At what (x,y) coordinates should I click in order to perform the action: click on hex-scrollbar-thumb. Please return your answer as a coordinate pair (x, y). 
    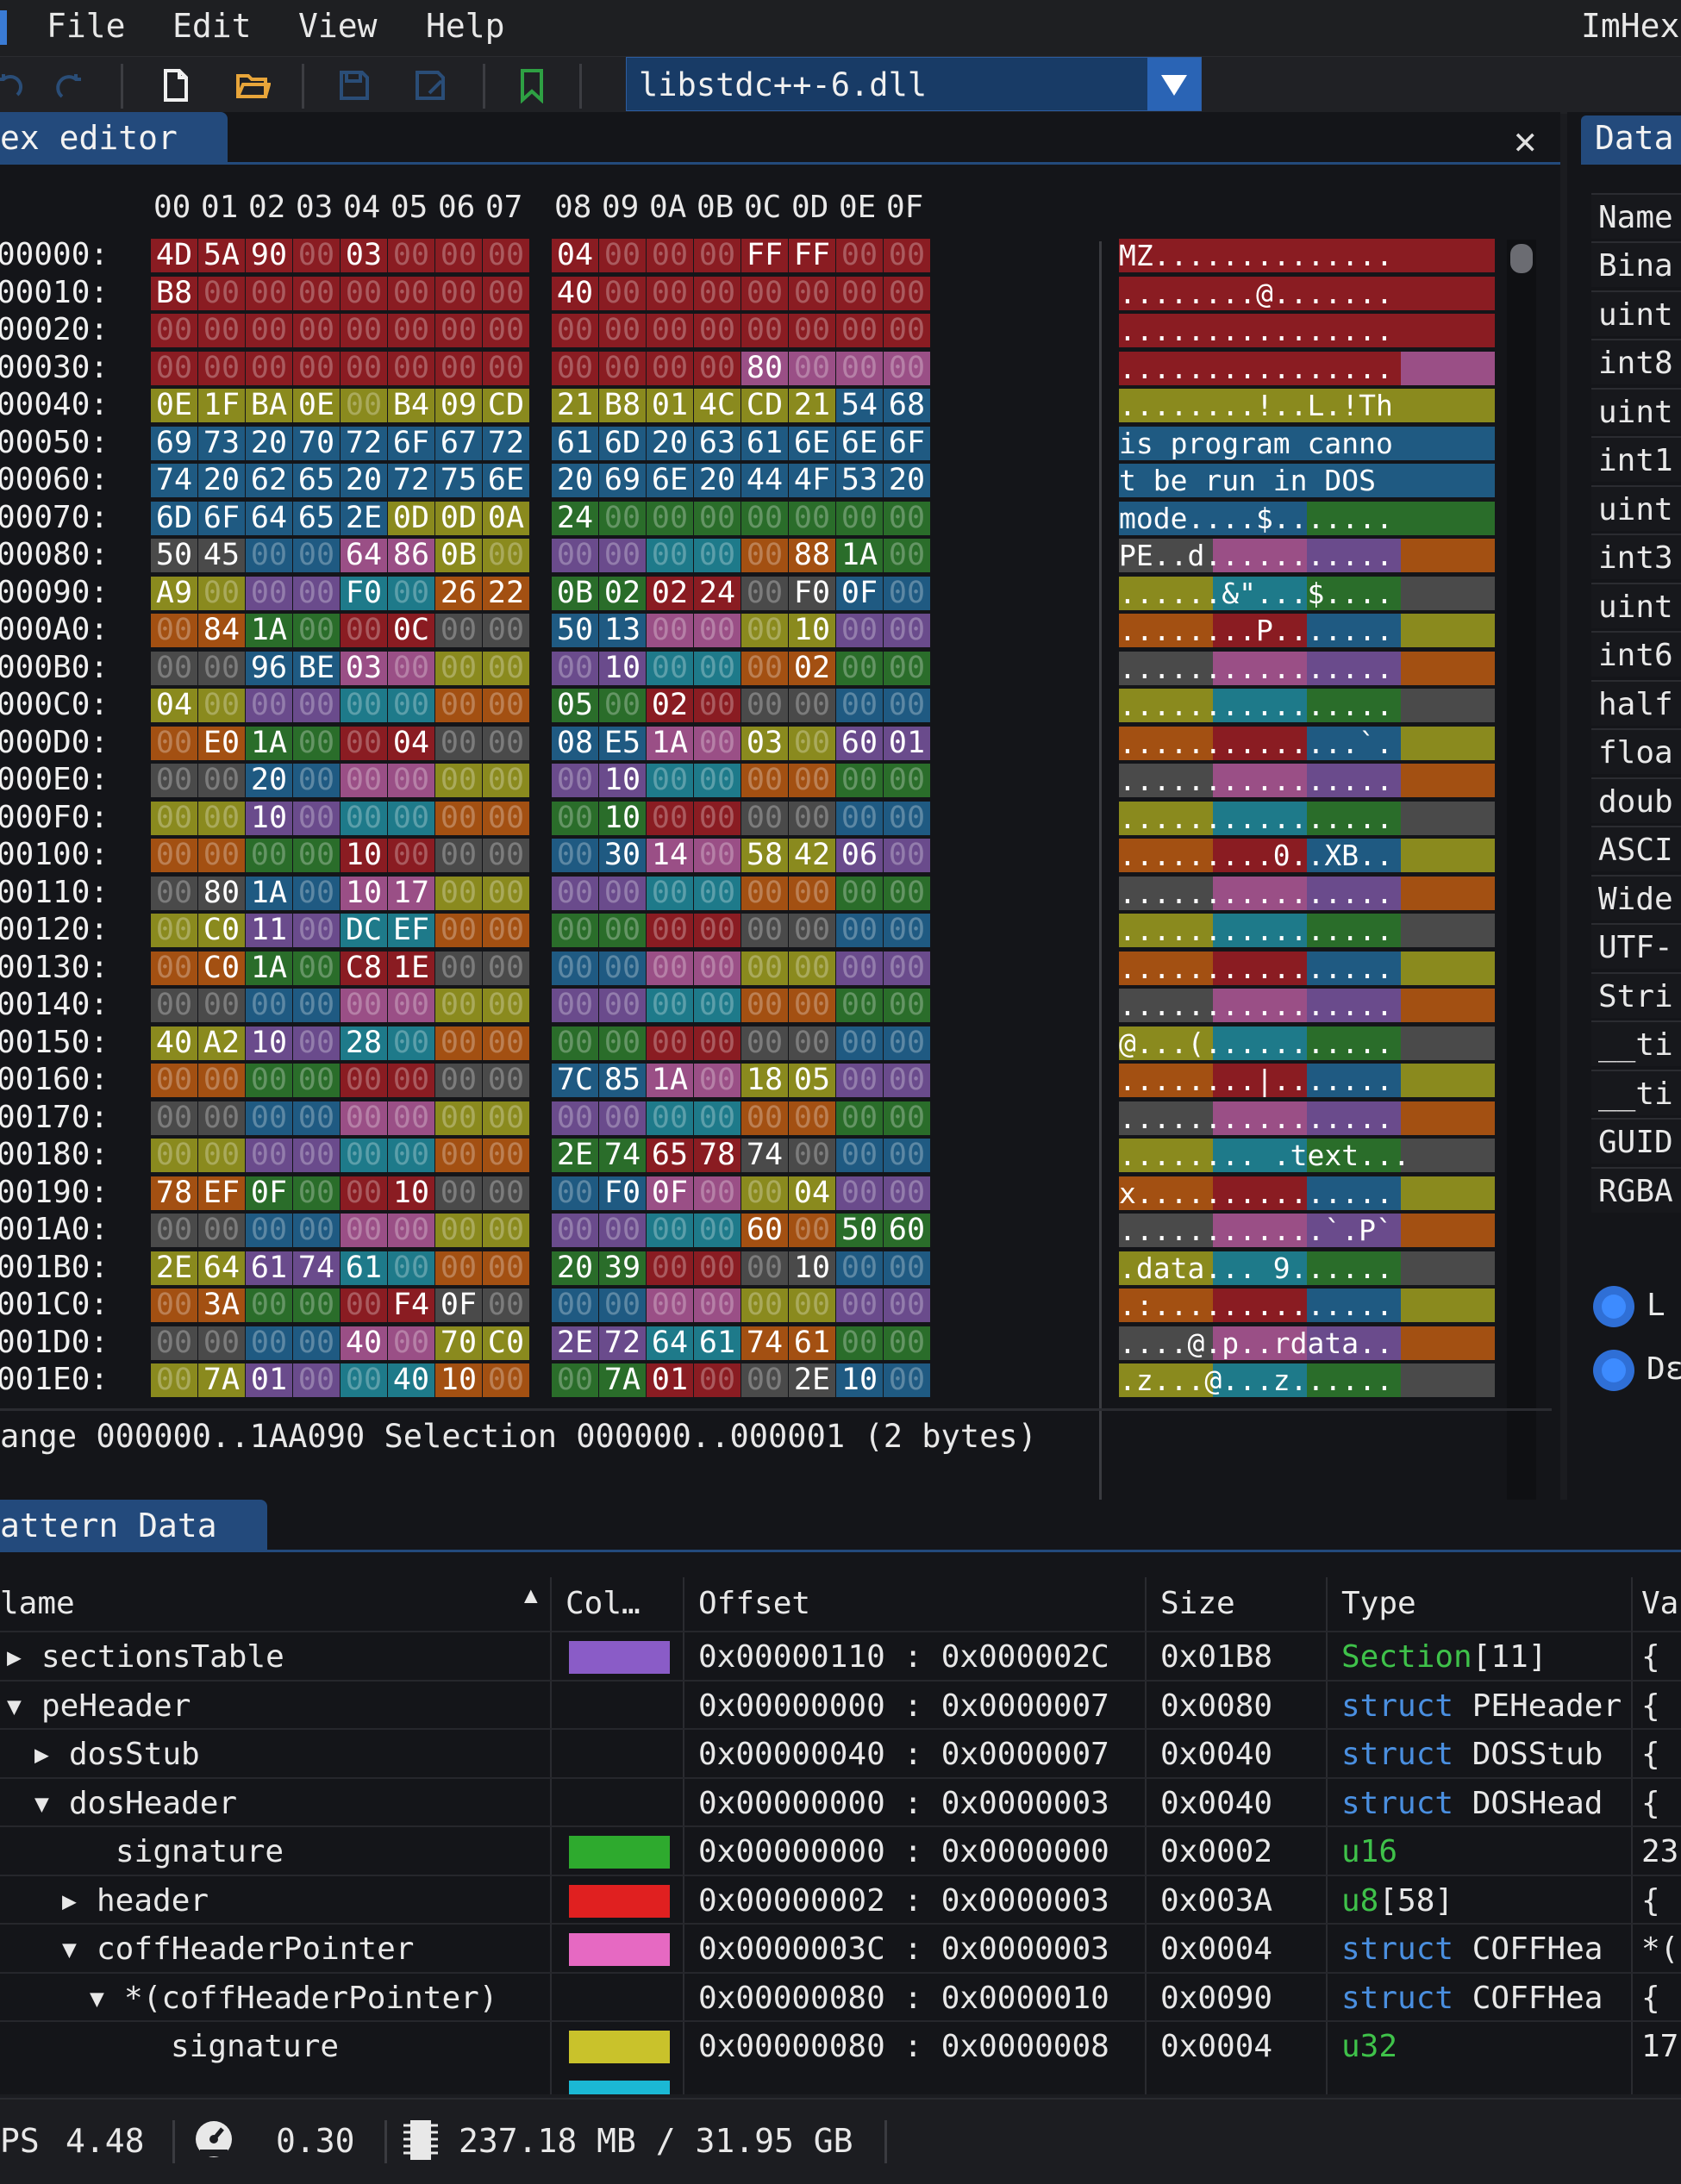
    Looking at the image, I should click on (1521, 259).